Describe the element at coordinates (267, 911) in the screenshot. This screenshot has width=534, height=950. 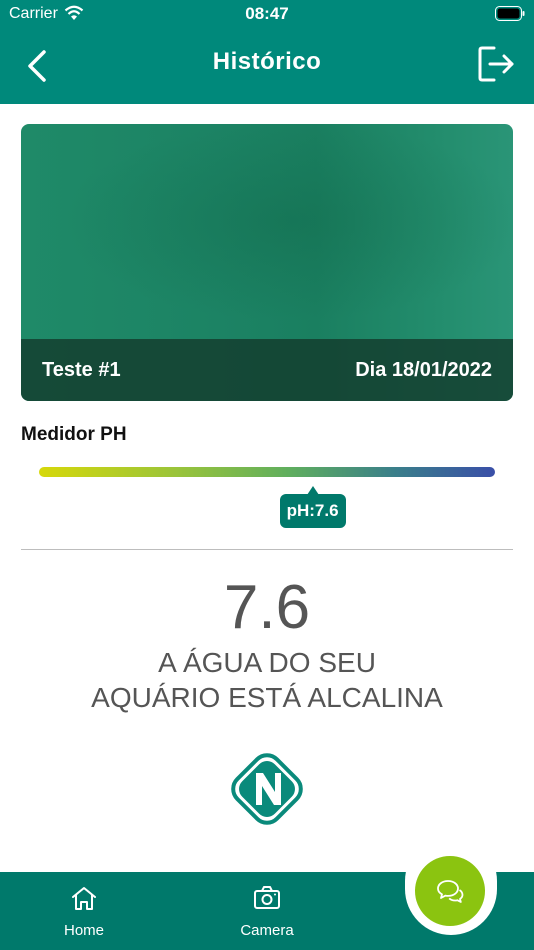
I see `tab-camera: Camera` at that location.